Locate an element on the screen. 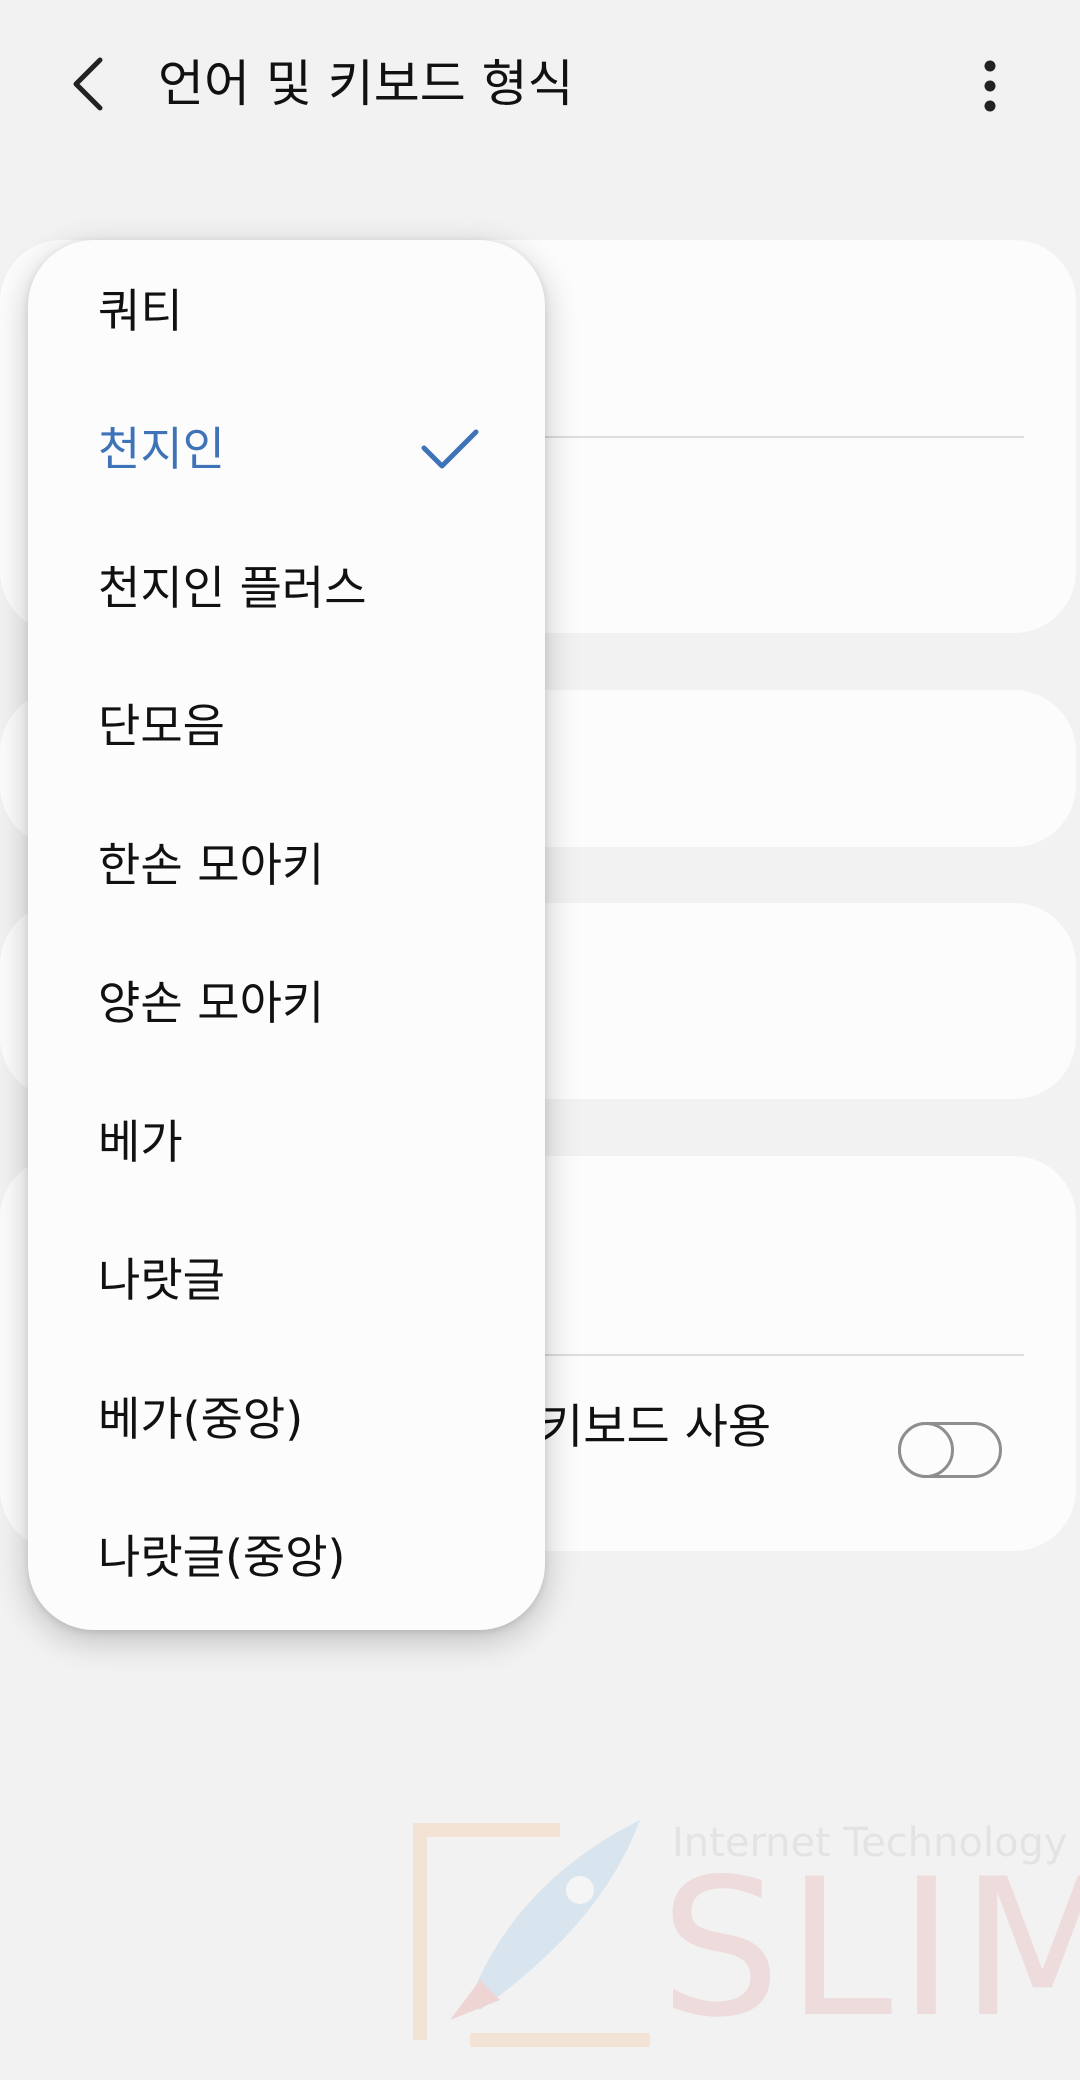 The width and height of the screenshot is (1080, 2080). rocket-logo-icon is located at coordinates (531, 1933).